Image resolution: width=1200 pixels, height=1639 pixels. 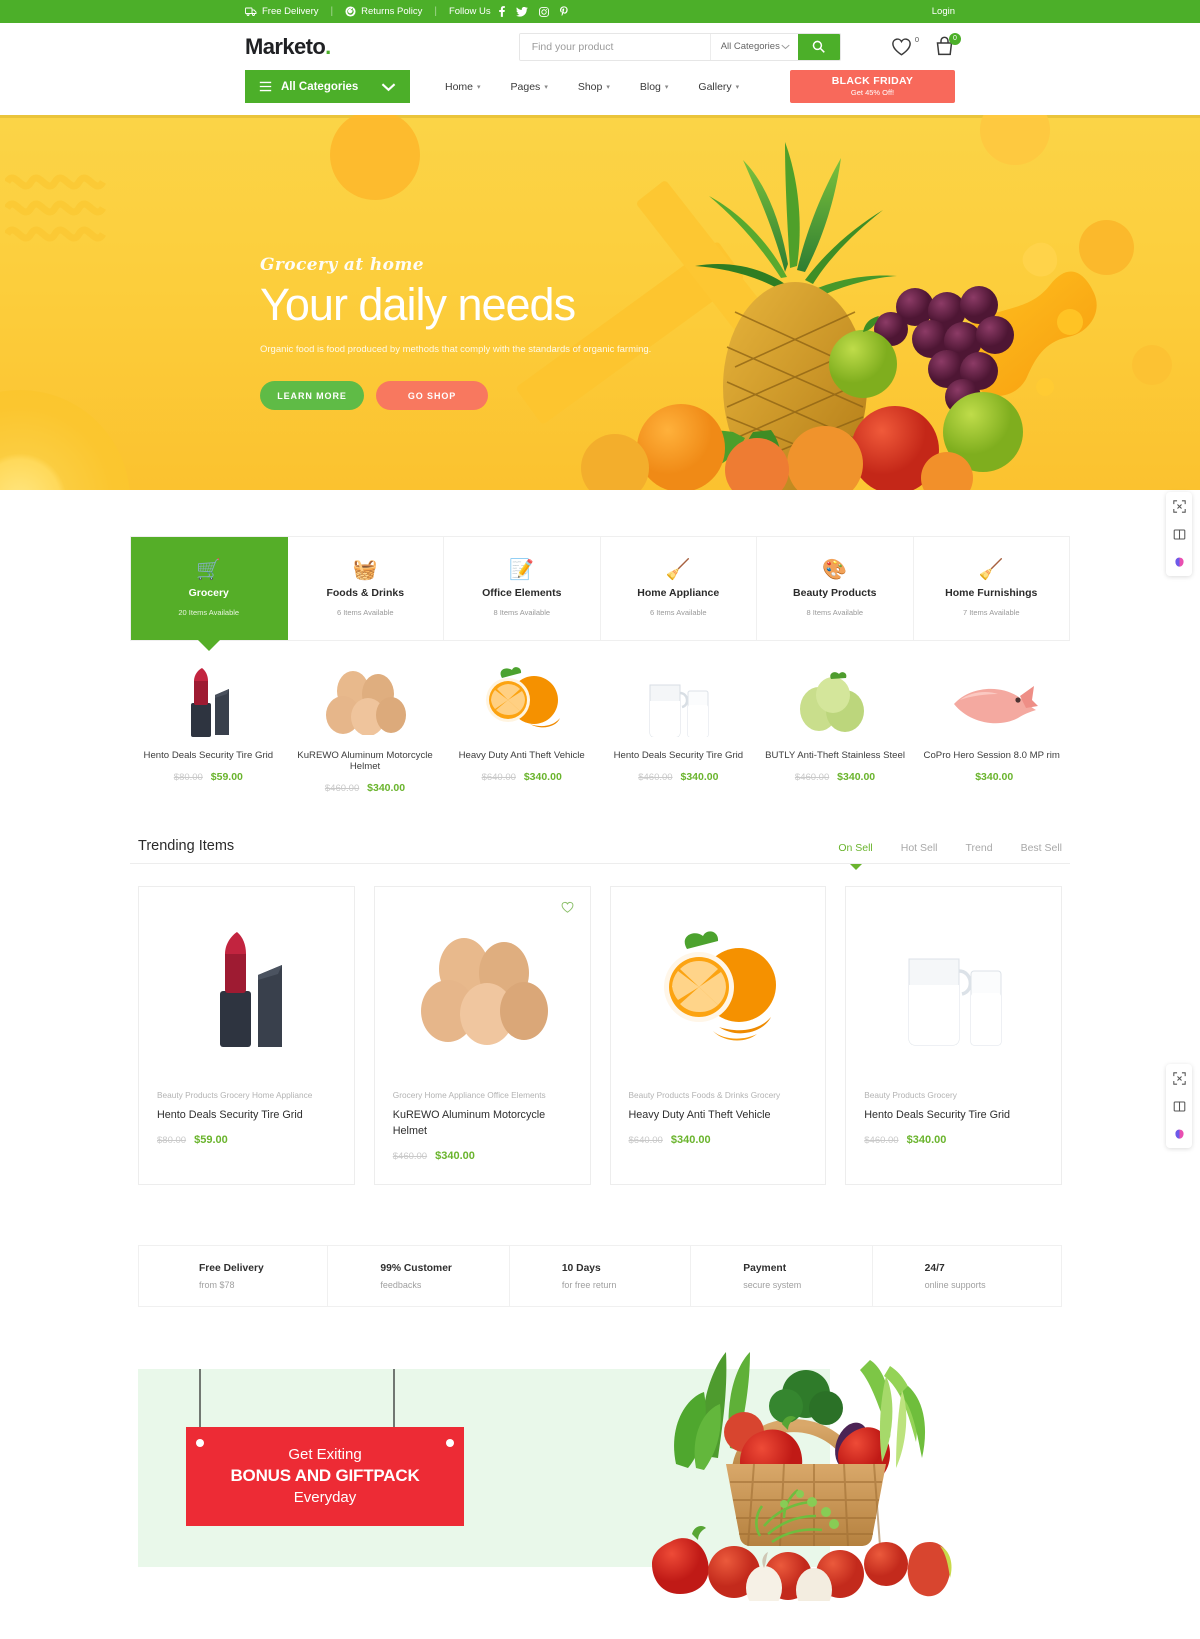 What do you see at coordinates (614, 46) in the screenshot?
I see `search-input` at bounding box center [614, 46].